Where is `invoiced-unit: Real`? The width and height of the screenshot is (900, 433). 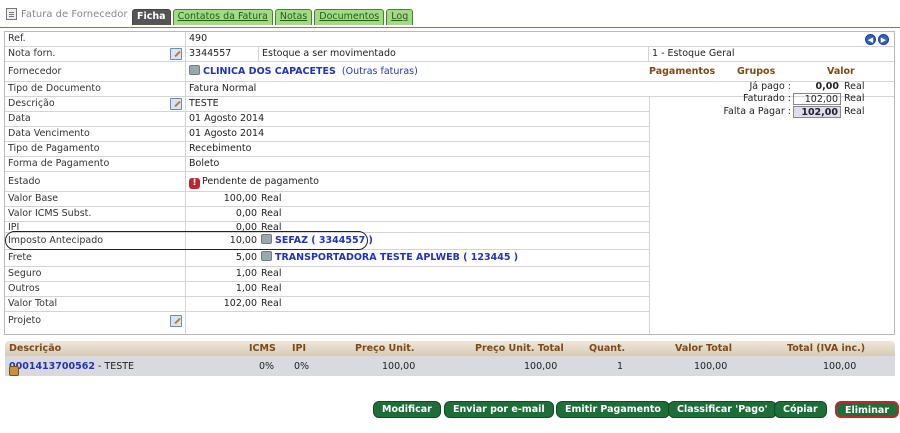 invoiced-unit: Real is located at coordinates (854, 98).